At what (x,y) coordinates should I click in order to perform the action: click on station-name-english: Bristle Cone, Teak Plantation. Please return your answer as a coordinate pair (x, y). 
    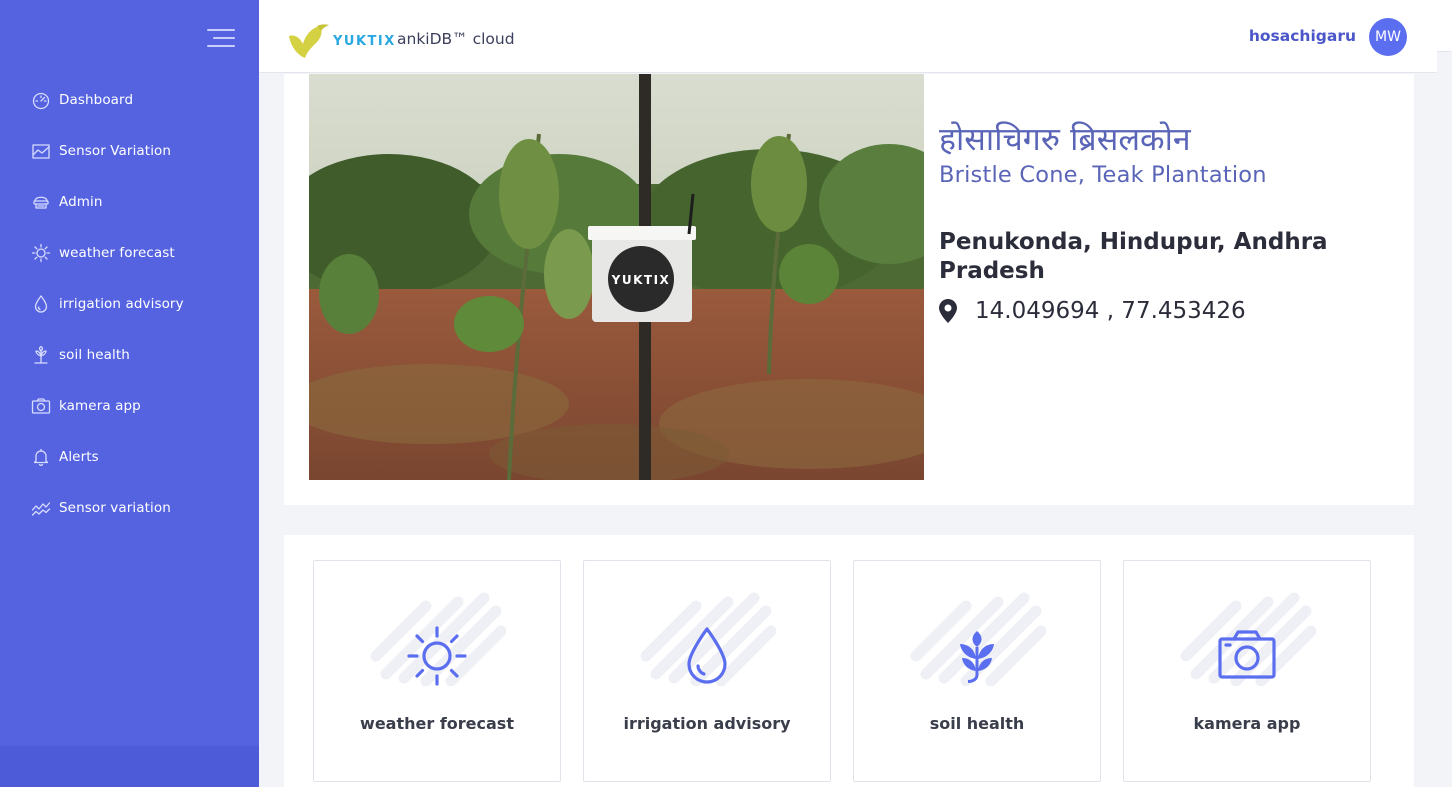
    Looking at the image, I should click on (1103, 175).